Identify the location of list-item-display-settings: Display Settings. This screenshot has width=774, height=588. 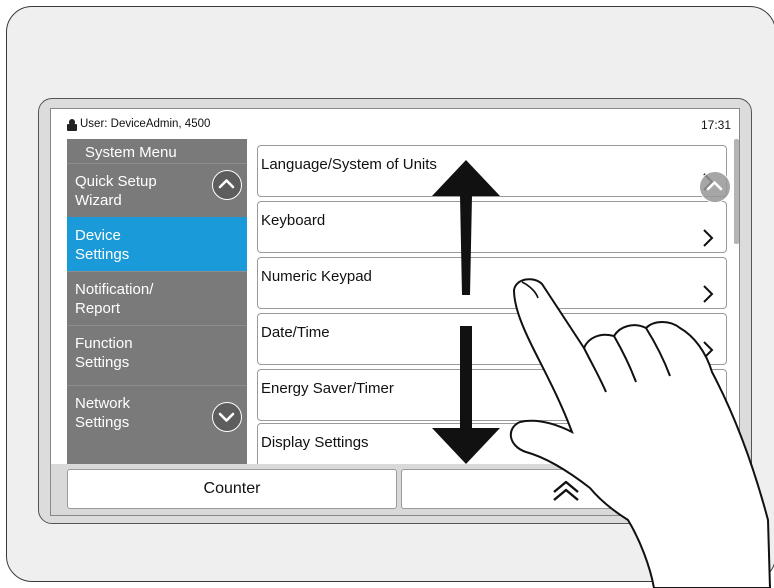
(492, 443).